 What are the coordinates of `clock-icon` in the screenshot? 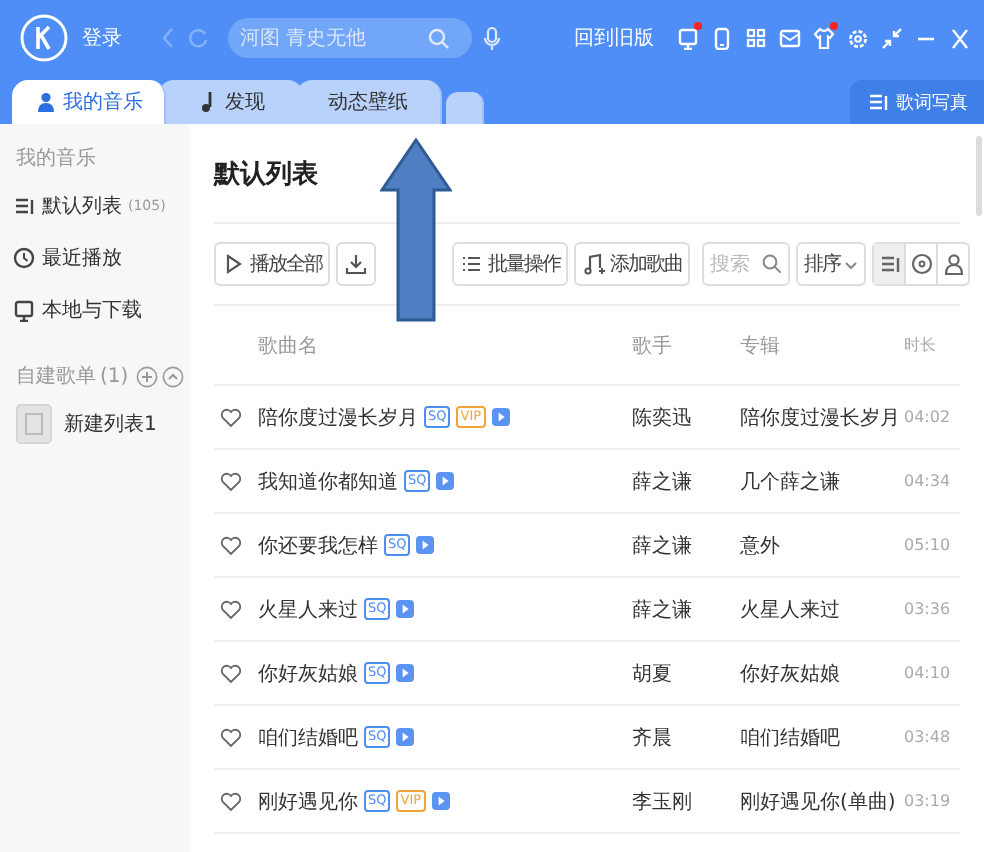 It's located at (24, 258).